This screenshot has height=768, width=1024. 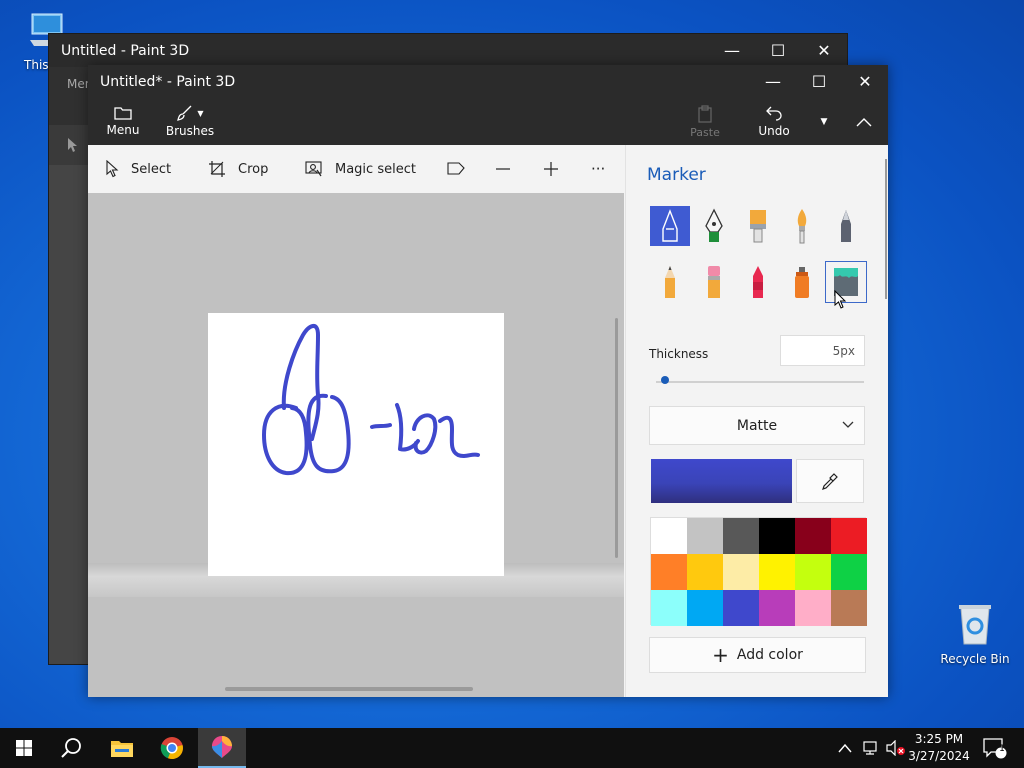 What do you see at coordinates (598, 169) in the screenshot?
I see `more-tools-button: ···` at bounding box center [598, 169].